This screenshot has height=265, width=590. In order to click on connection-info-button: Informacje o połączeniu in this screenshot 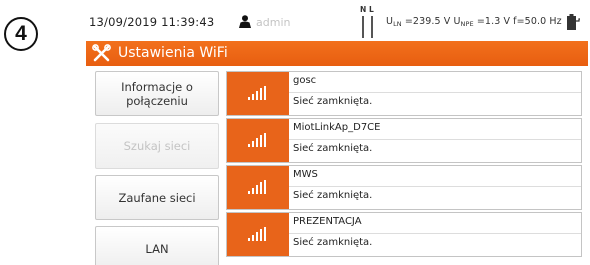, I will do `click(157, 93)`.